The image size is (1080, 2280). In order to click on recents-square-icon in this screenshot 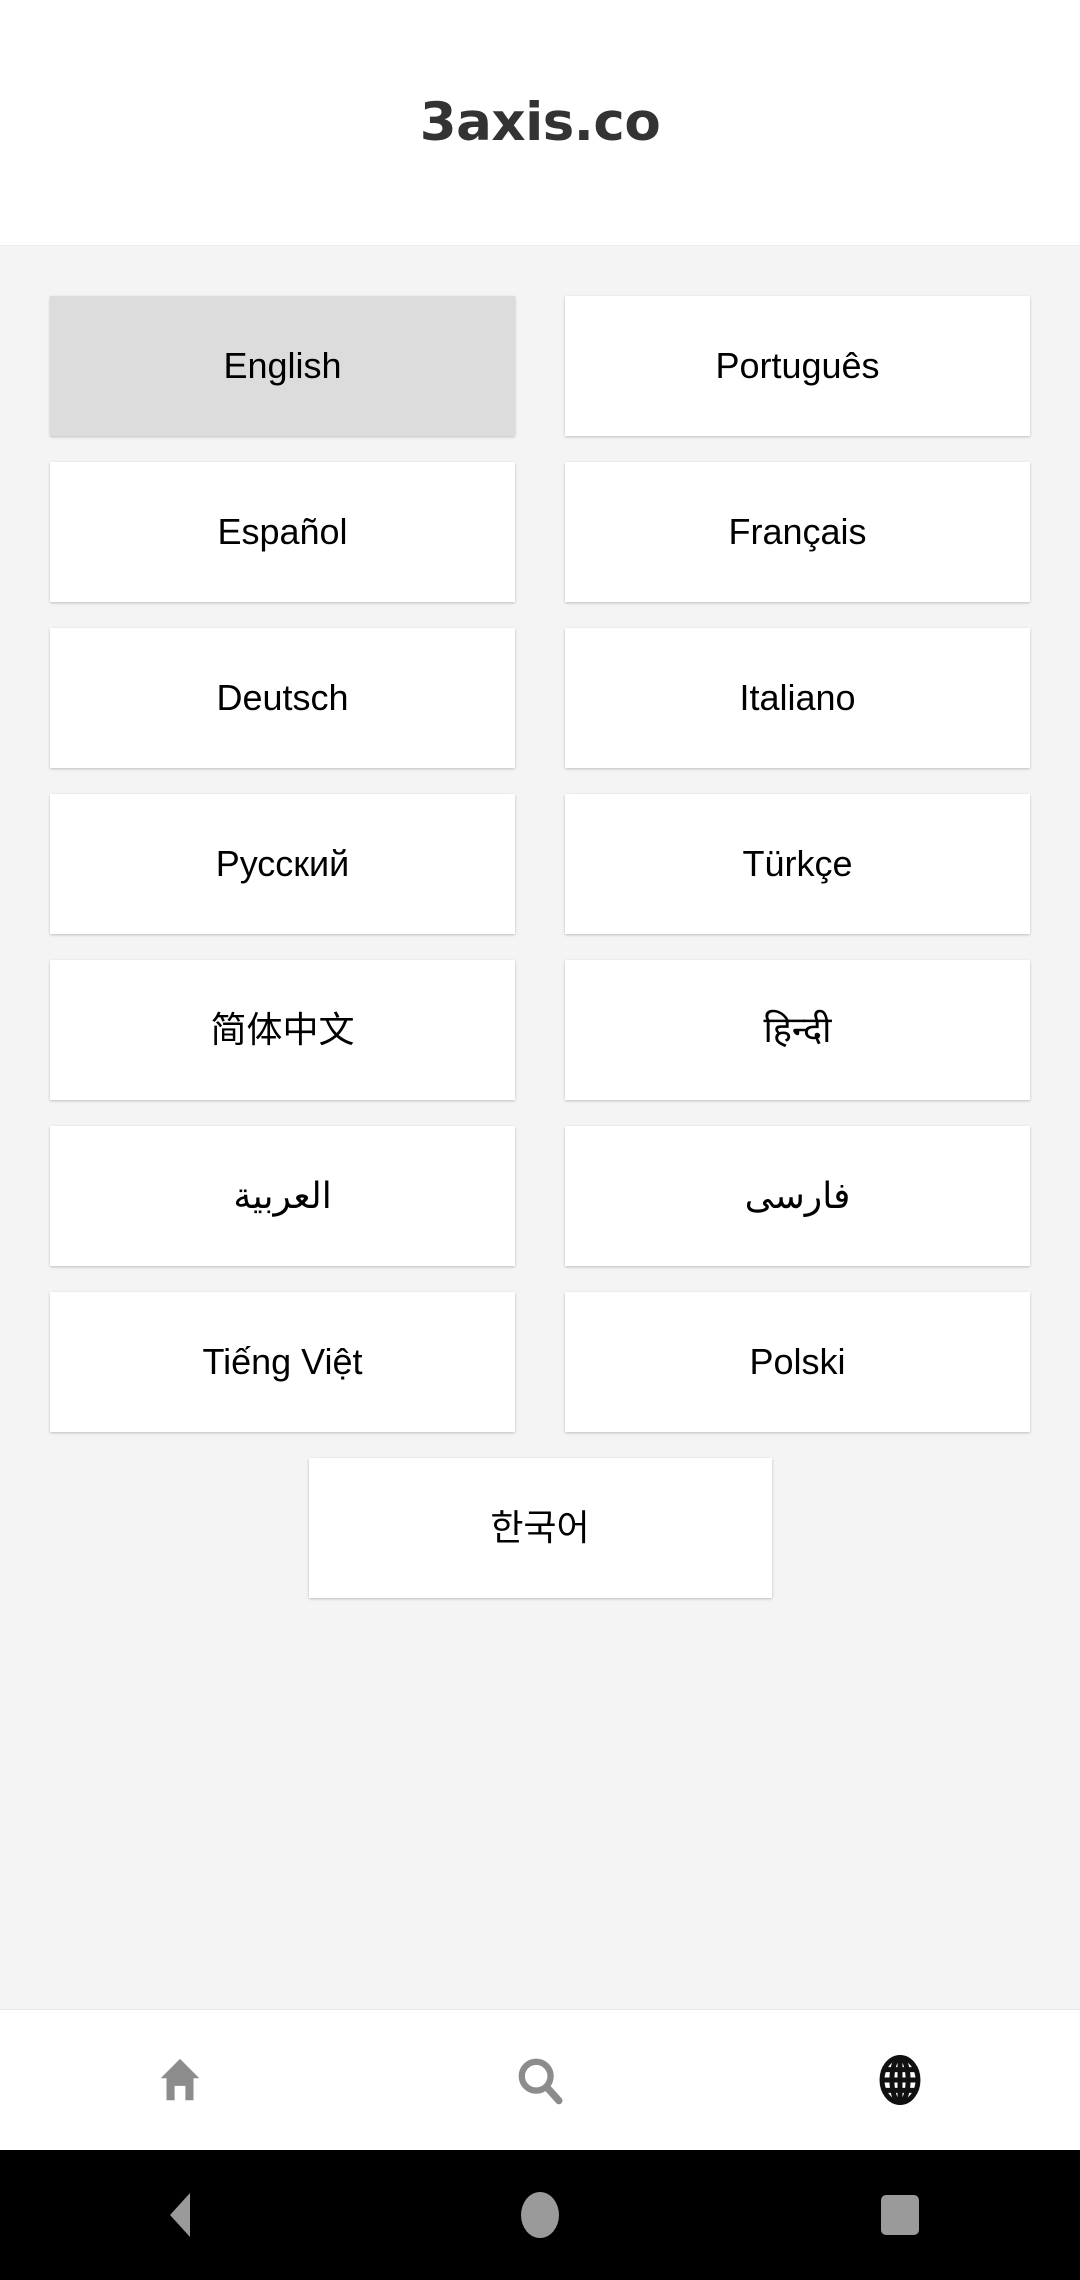, I will do `click(900, 2215)`.